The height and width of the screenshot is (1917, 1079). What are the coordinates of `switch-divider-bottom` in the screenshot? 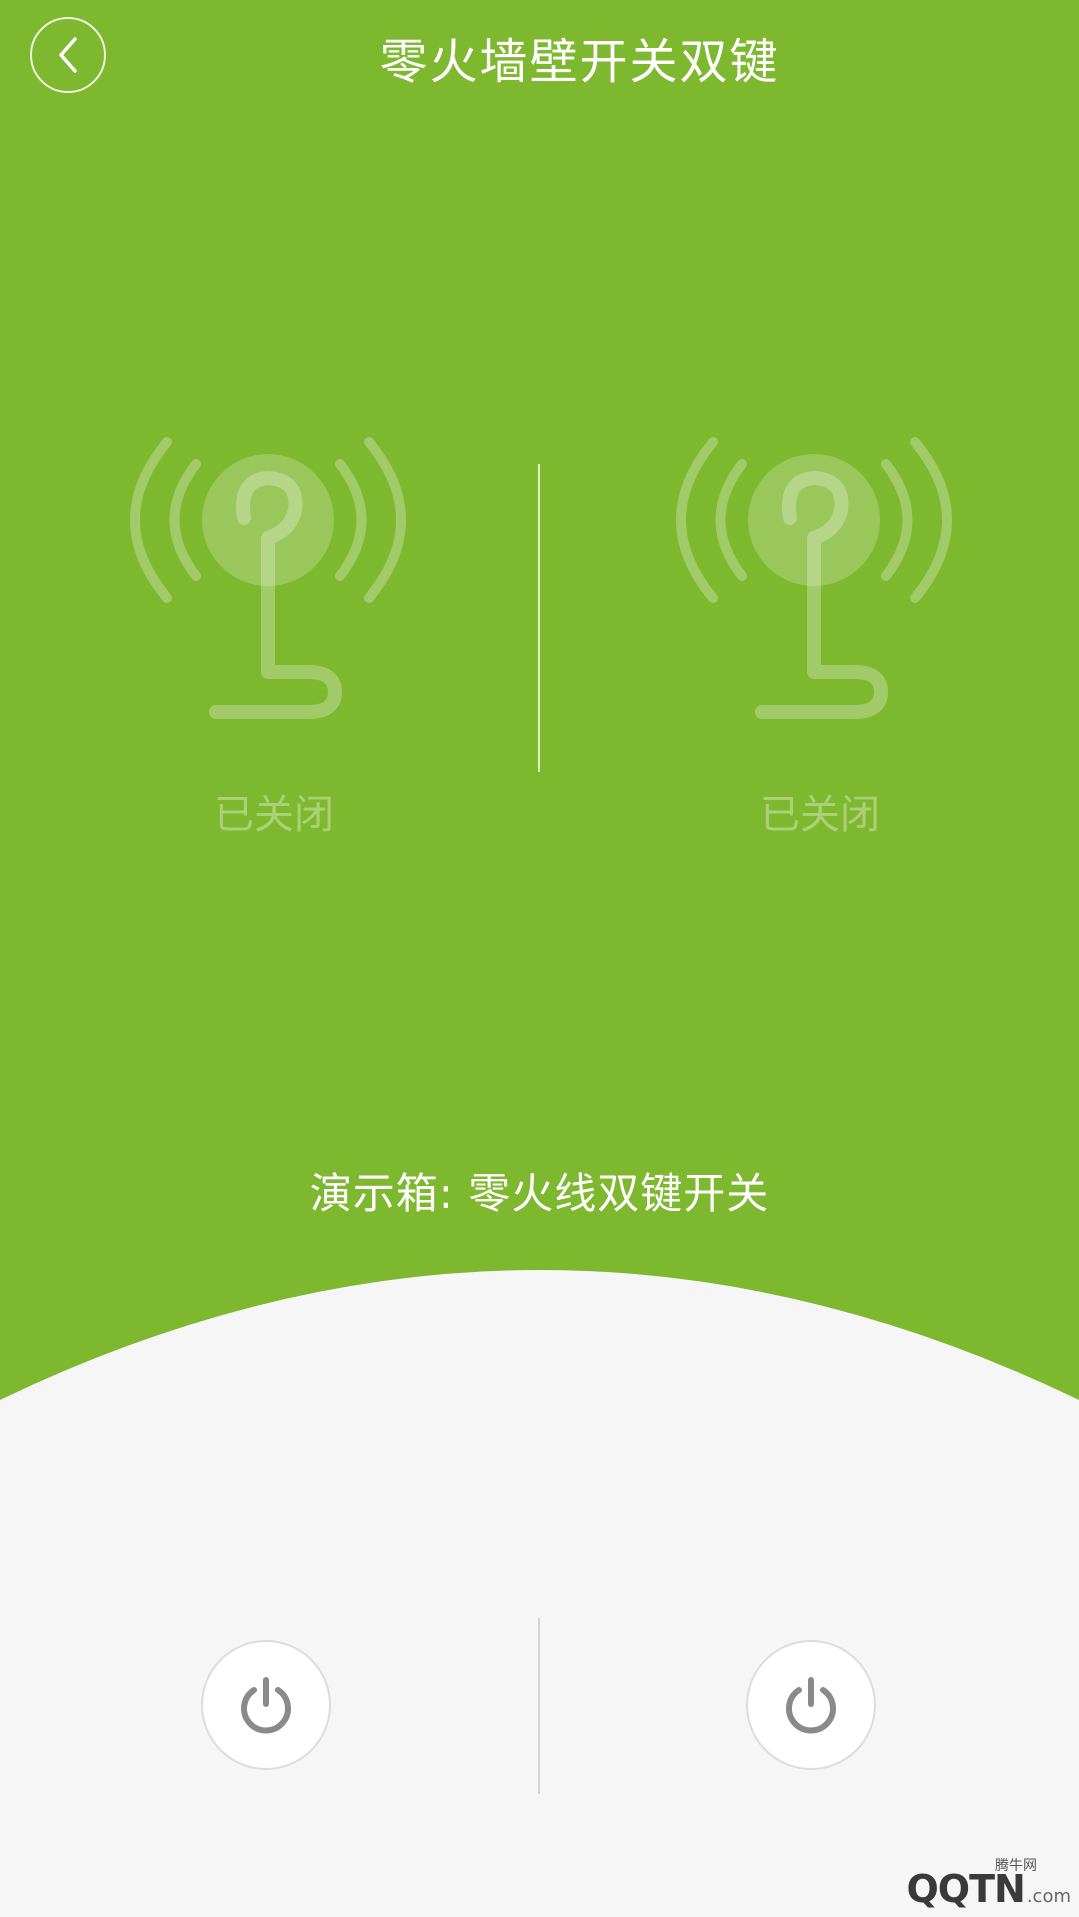 It's located at (539, 1706).